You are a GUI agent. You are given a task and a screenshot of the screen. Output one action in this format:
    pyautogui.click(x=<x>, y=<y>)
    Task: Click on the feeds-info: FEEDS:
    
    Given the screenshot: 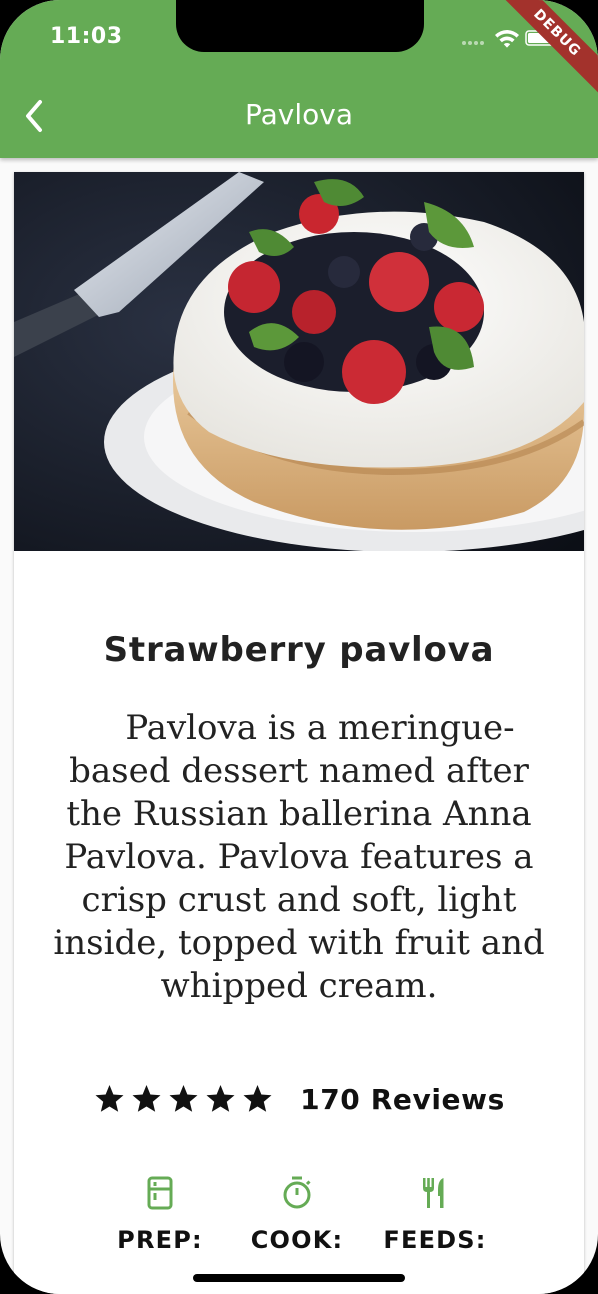 What is the action you would take?
    pyautogui.click(x=435, y=1215)
    